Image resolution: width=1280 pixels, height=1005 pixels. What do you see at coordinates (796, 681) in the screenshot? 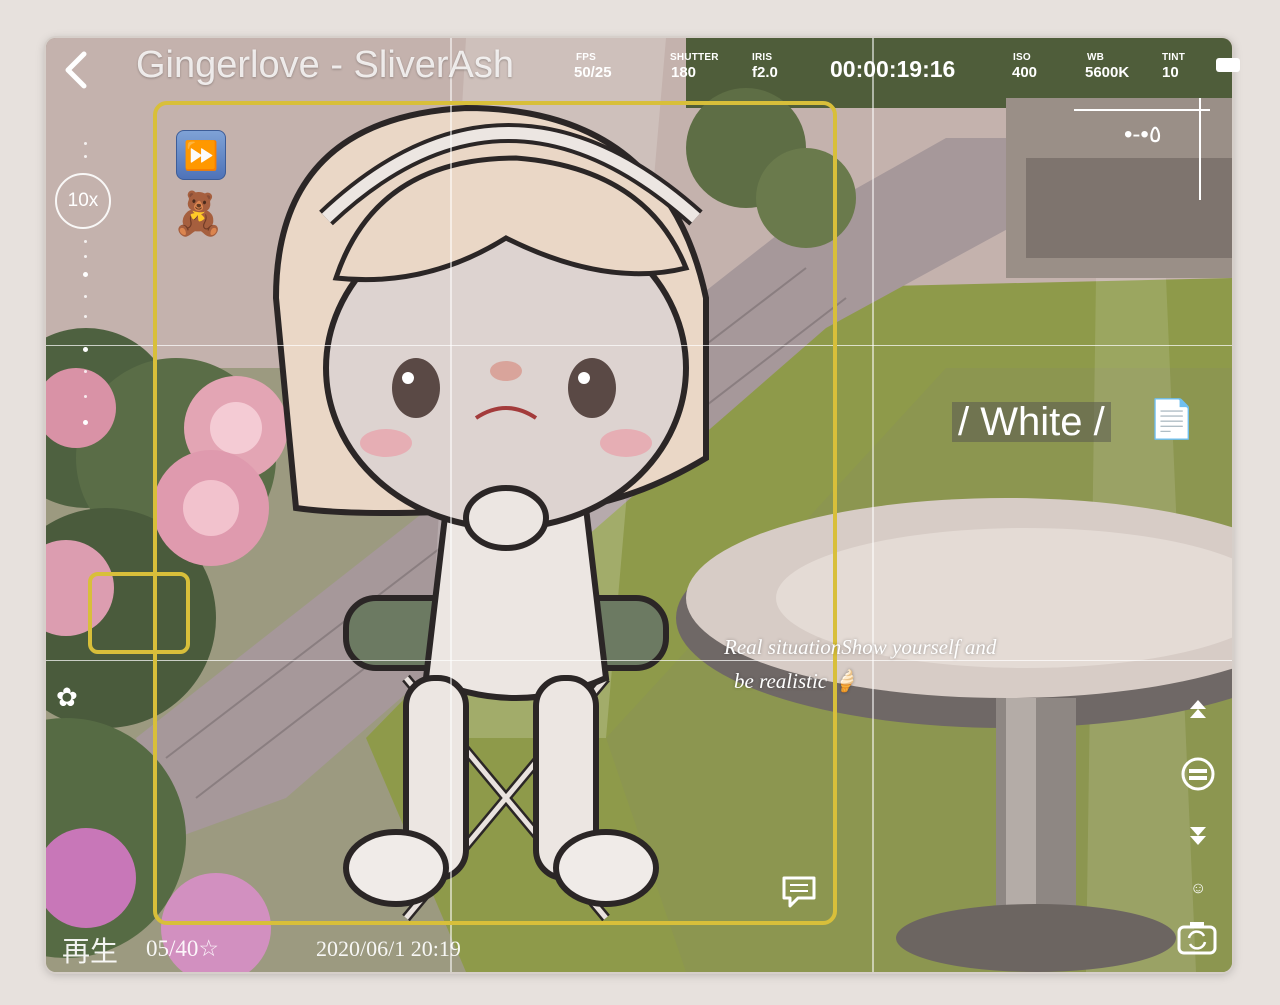
I see `caption-line-2: be realistic 🍦` at bounding box center [796, 681].